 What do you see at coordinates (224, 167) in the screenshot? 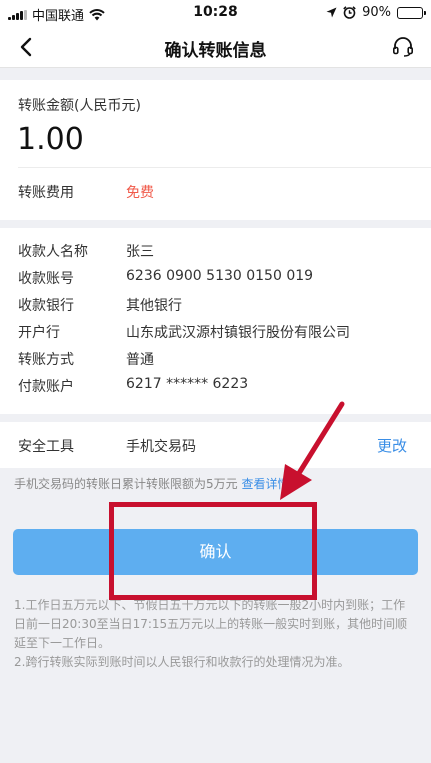
I see `divider` at bounding box center [224, 167].